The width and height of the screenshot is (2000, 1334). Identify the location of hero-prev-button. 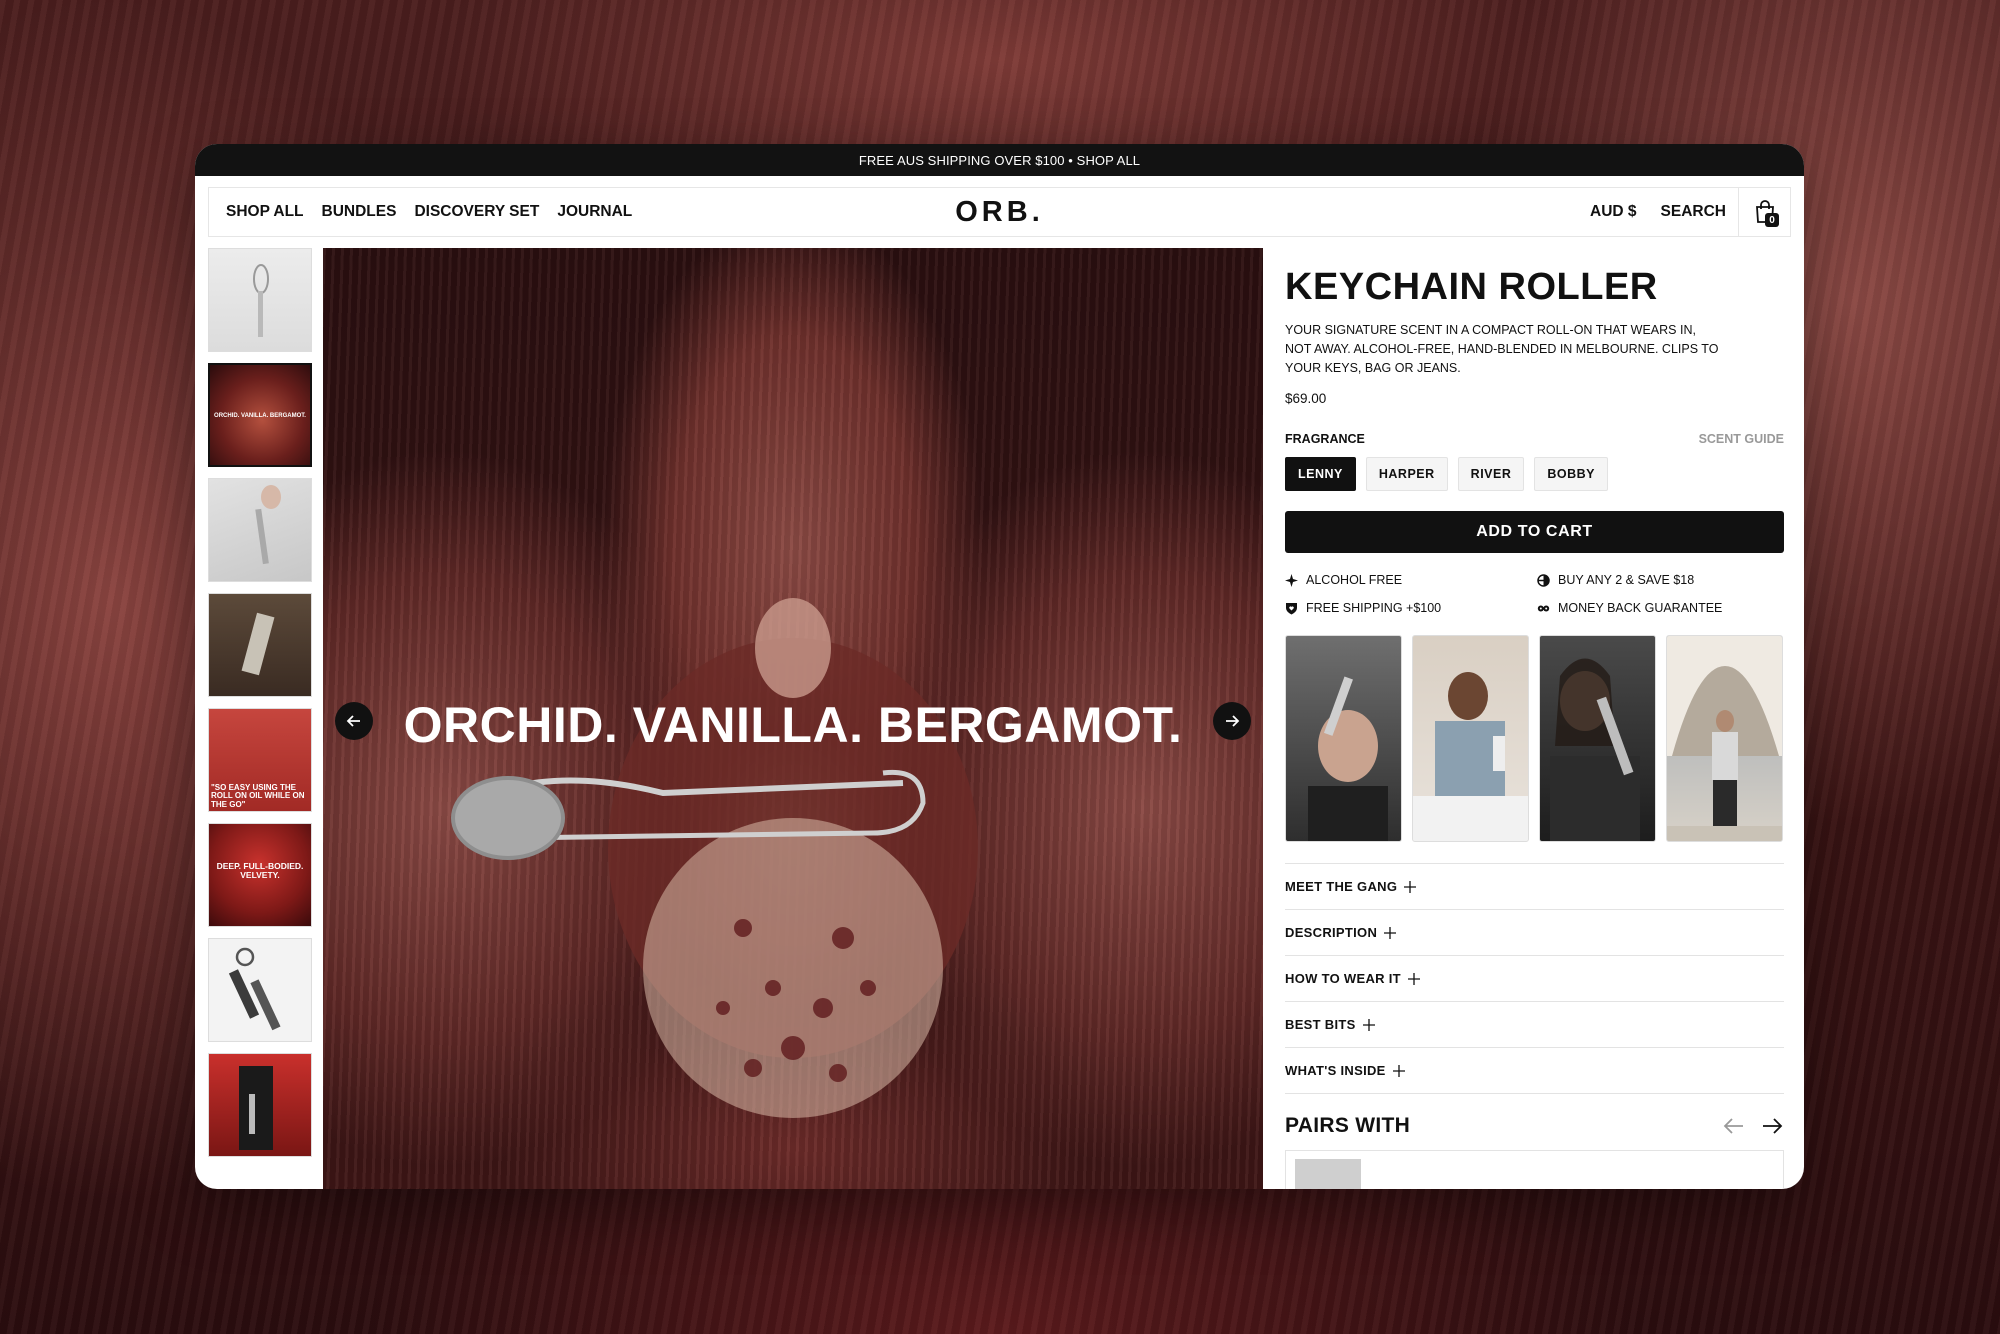
(354, 721).